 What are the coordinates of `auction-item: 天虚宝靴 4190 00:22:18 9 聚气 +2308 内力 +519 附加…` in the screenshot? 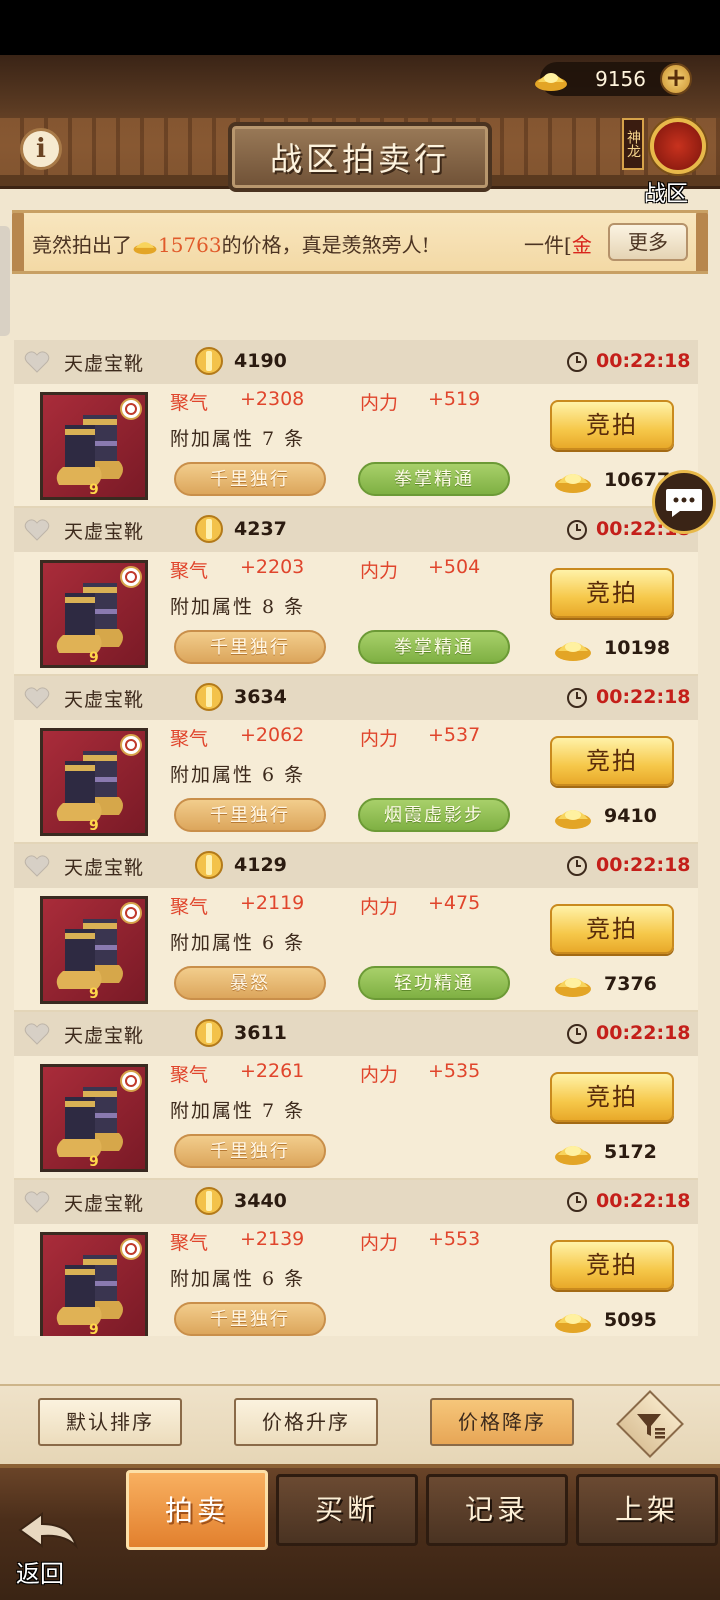 It's located at (356, 424).